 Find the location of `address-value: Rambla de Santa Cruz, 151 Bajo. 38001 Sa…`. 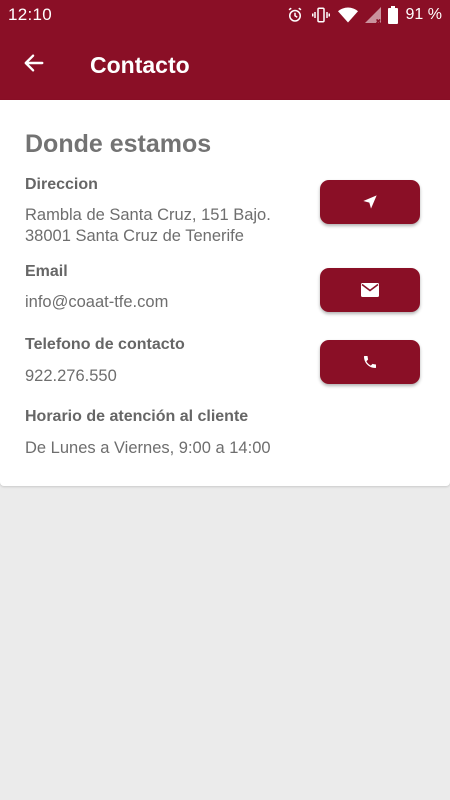

address-value: Rambla de Santa Cruz, 151 Bajo. 38001 Sa… is located at coordinates (148, 226).